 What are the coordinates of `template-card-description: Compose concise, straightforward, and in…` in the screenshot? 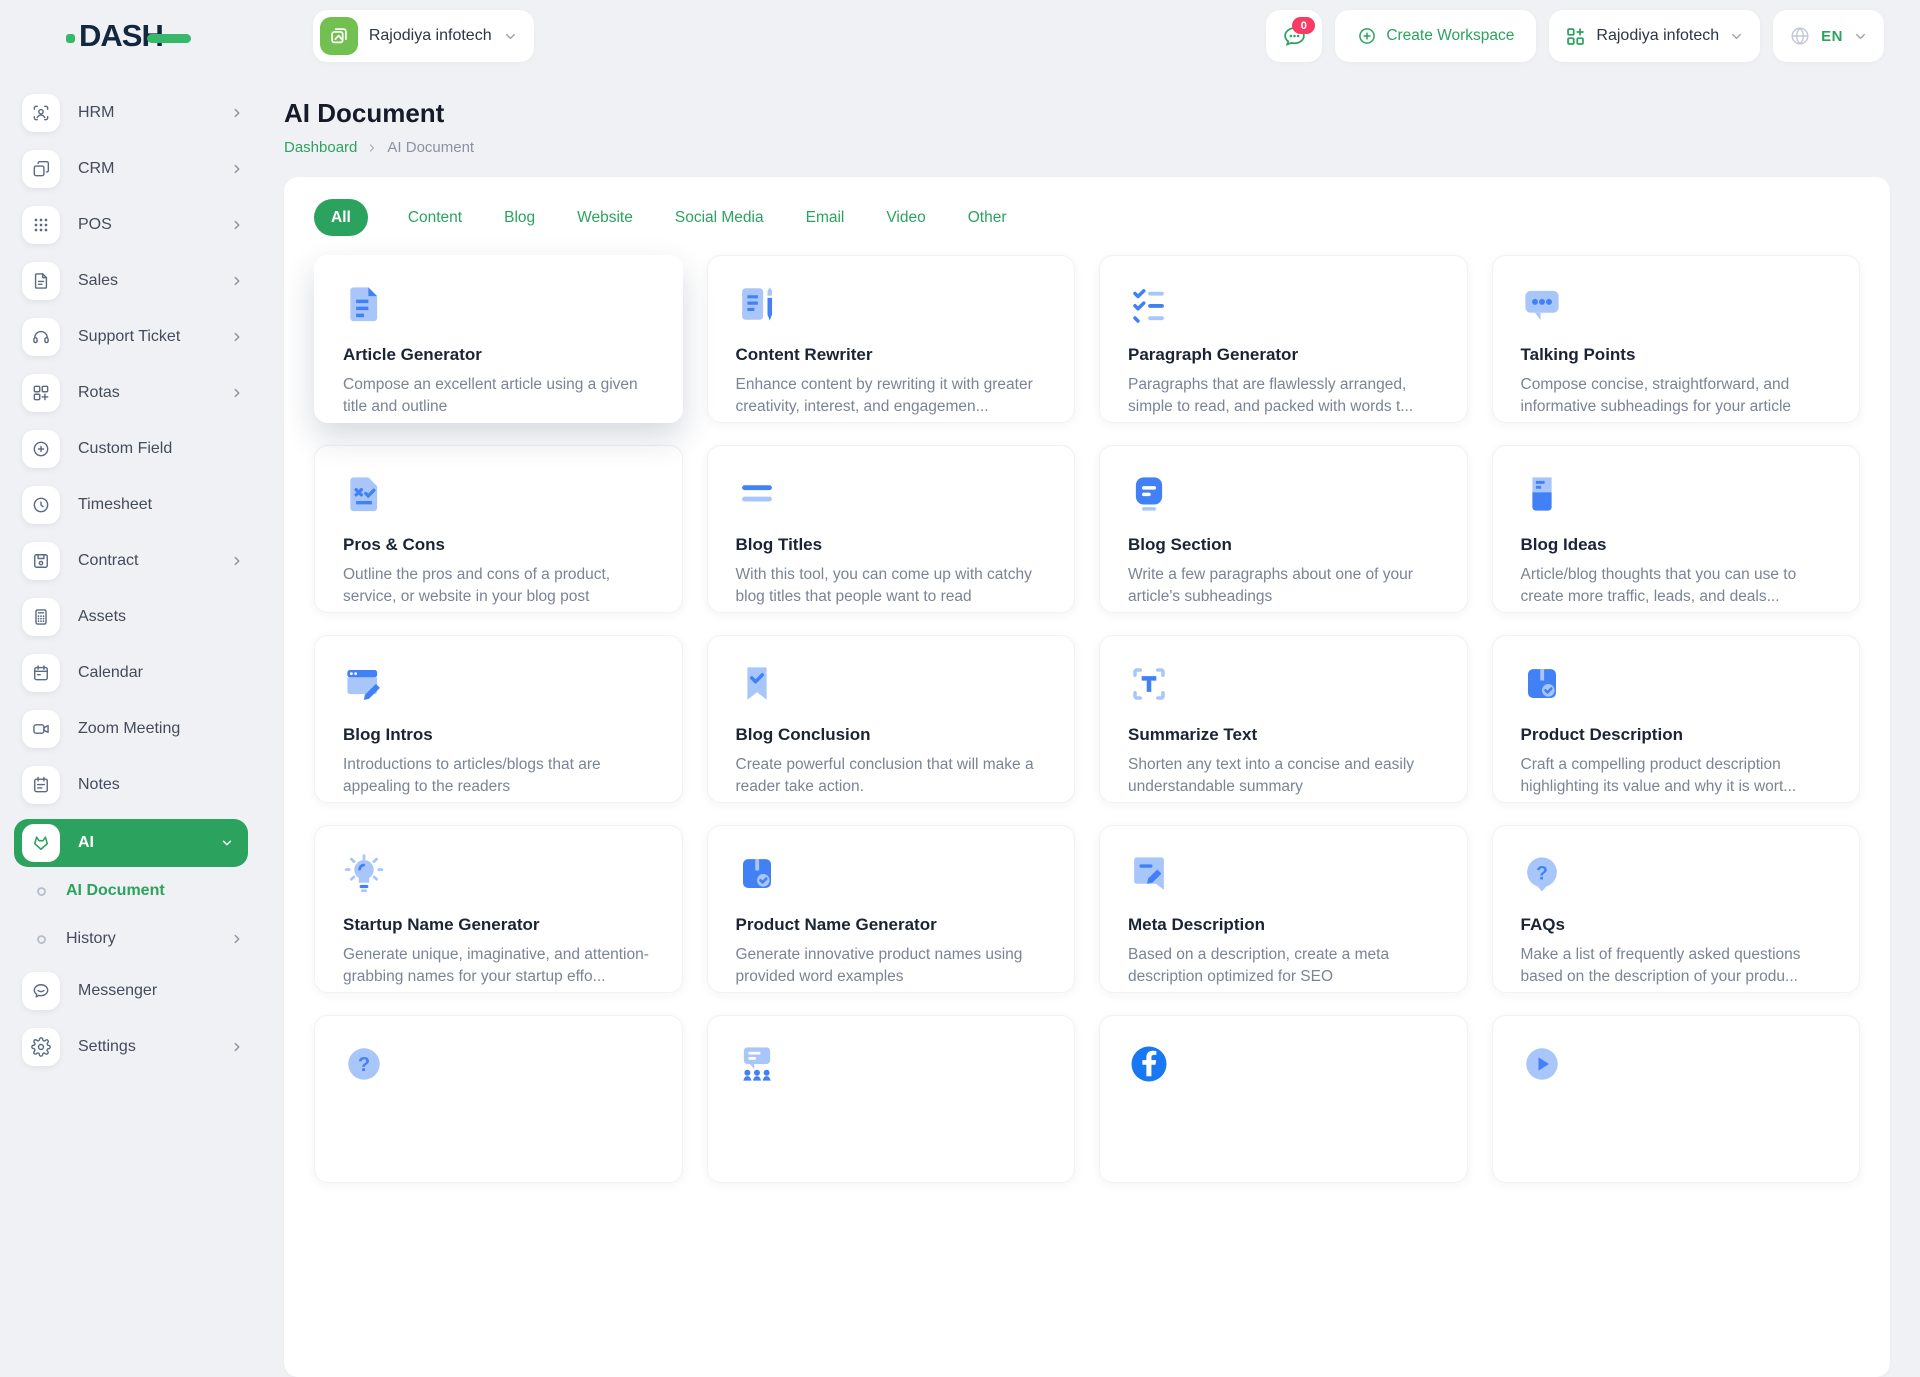 It's located at (1656, 396).